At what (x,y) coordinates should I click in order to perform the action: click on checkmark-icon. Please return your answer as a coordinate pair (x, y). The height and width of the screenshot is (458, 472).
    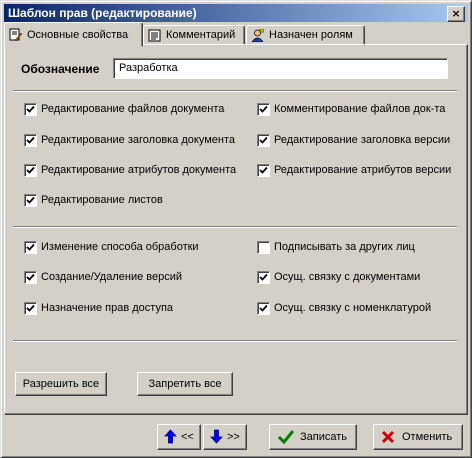
    Looking at the image, I should click on (286, 437).